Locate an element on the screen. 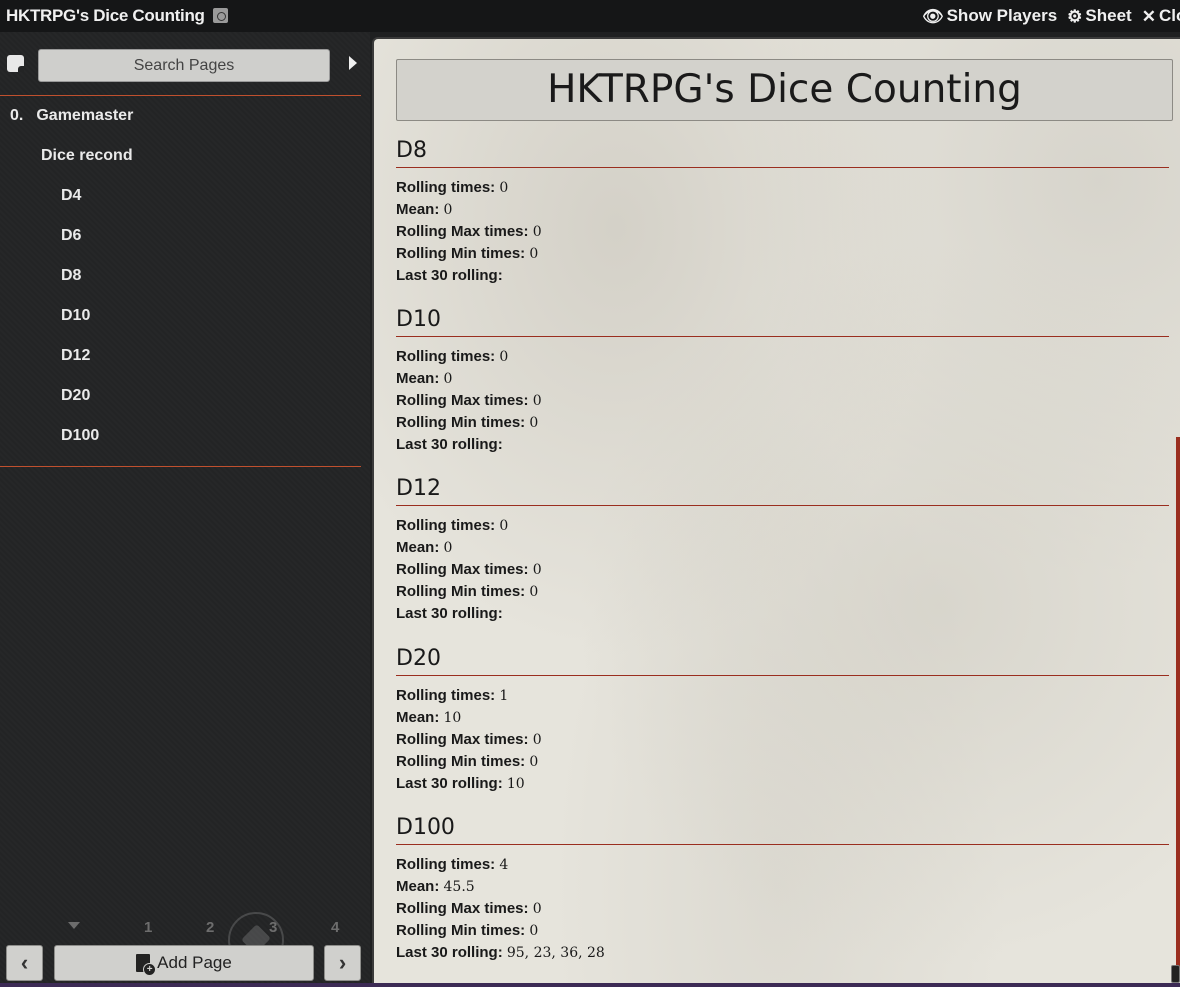 This screenshot has width=1180, height=987. stat-value: 4 is located at coordinates (504, 865).